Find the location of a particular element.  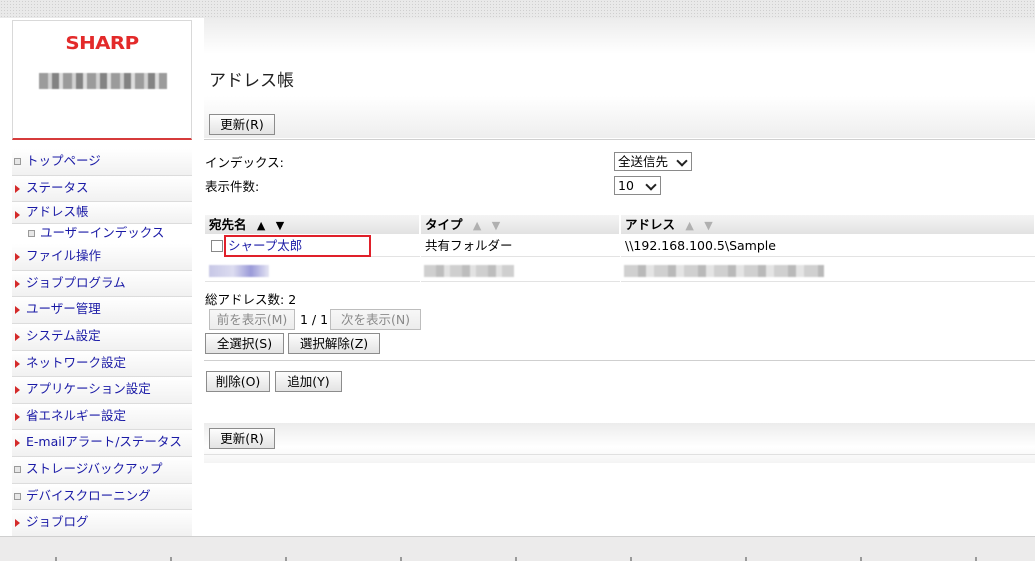

redacted-type is located at coordinates (469, 271).